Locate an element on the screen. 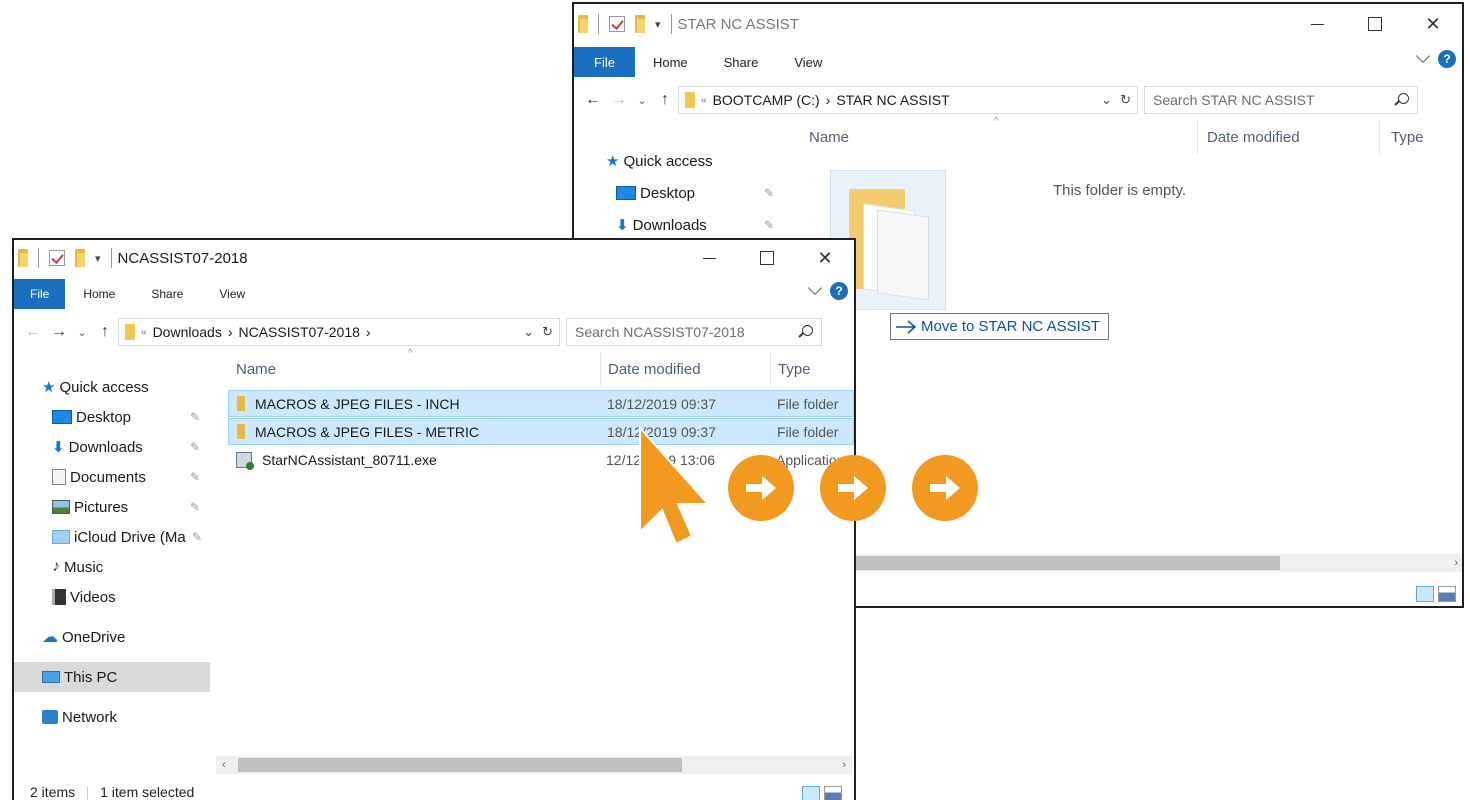  nav-item-music: ♪ Music is located at coordinates (112, 567).